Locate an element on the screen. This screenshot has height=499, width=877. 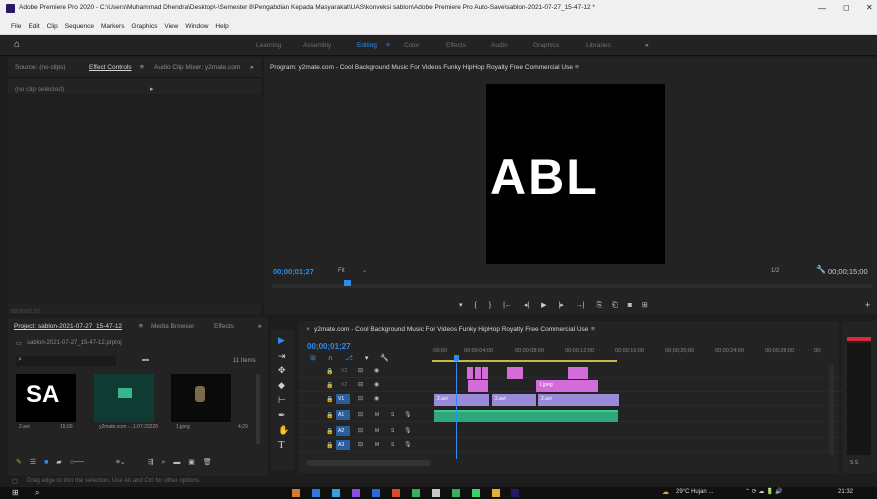
tab-effects: Effects is located at coordinates (224, 326).